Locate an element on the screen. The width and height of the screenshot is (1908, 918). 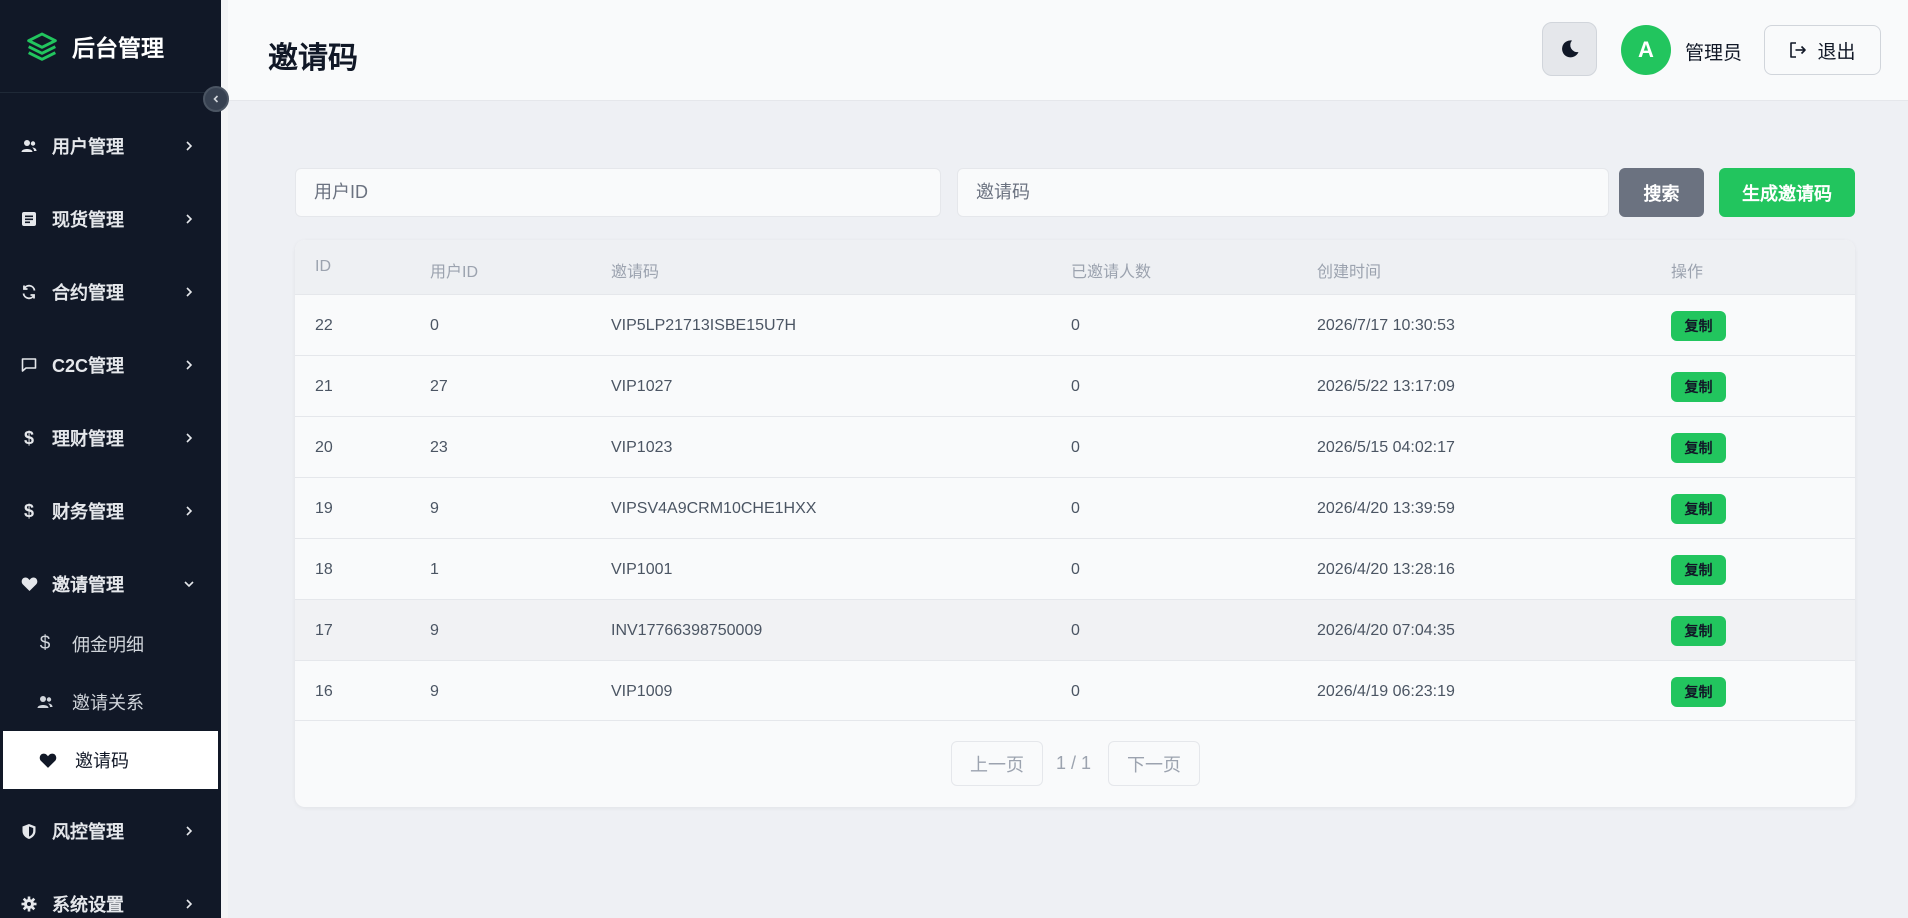
sidebar-item-label: 用户管理 is located at coordinates (88, 147).